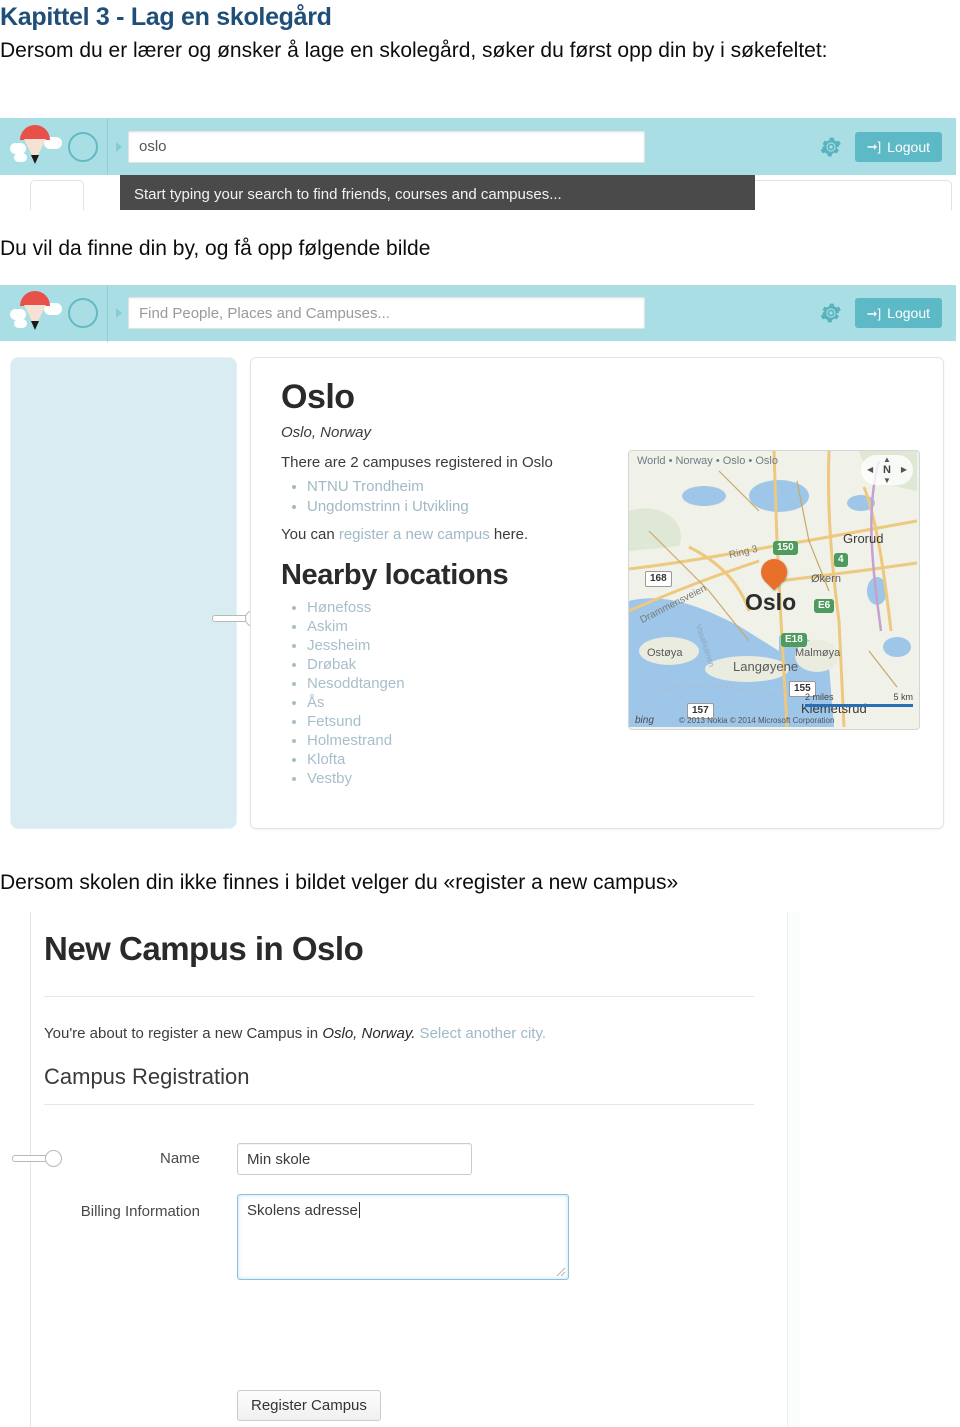 The height and width of the screenshot is (1427, 960). I want to click on form-drag-handle, so click(37, 1158).